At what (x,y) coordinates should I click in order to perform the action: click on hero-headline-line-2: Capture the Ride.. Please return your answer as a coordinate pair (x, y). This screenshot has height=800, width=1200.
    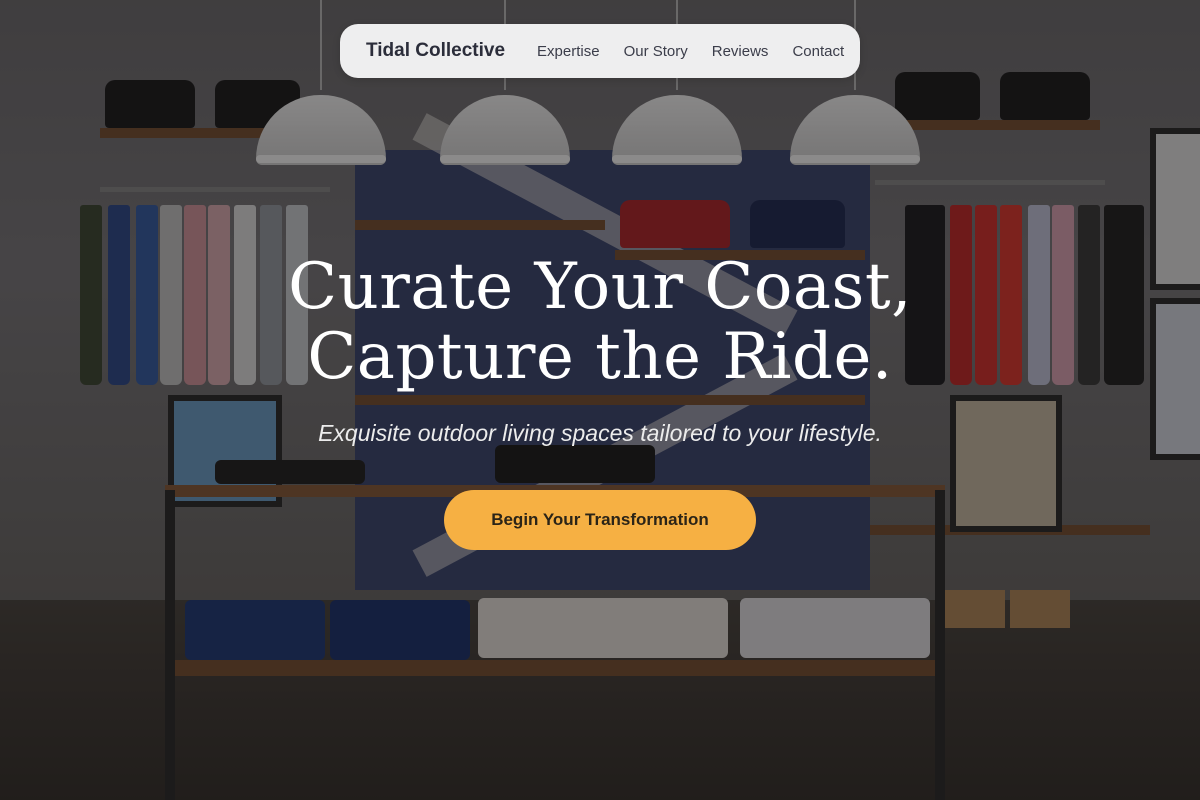
    Looking at the image, I should click on (600, 357).